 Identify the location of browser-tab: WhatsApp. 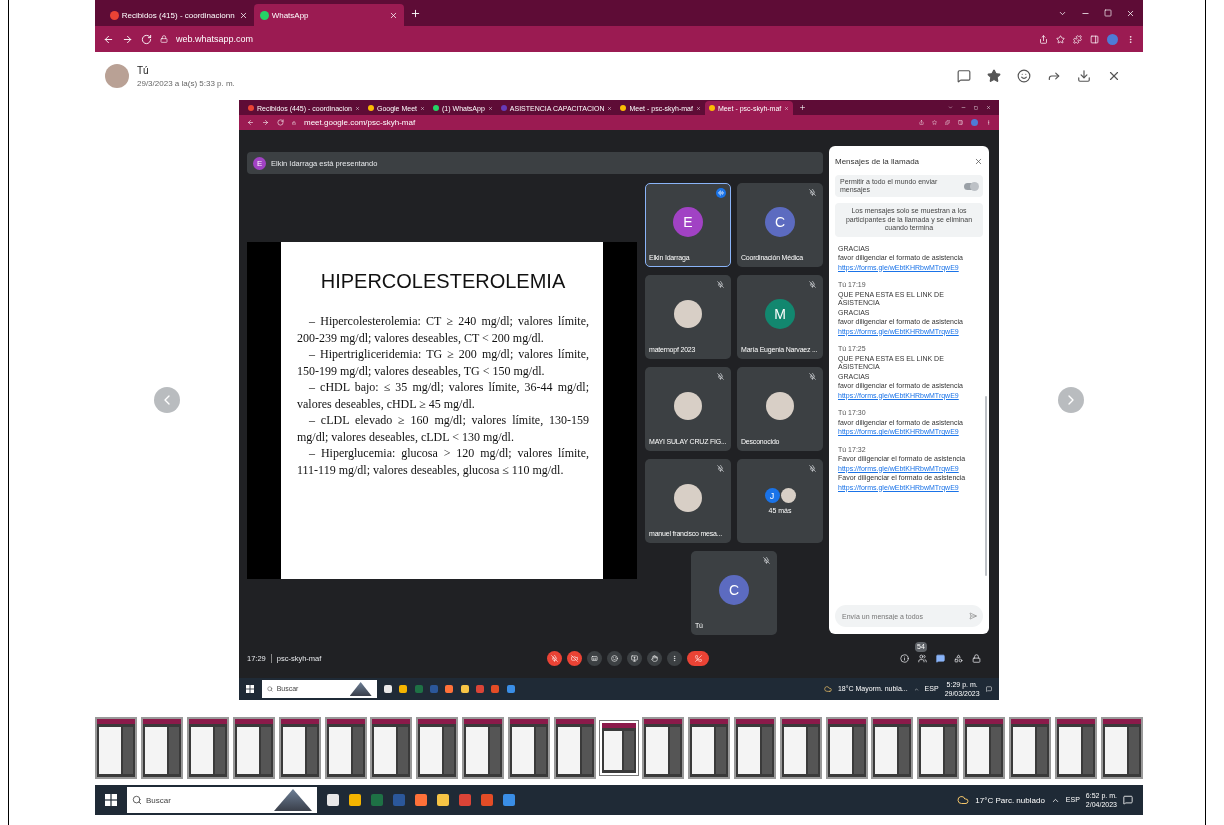
(328, 15).